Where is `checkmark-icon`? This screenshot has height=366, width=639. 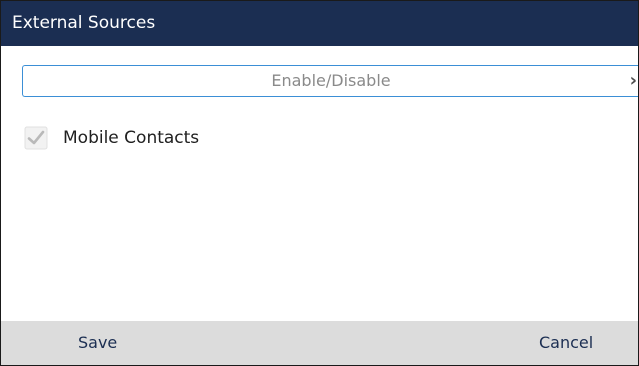
checkmark-icon is located at coordinates (36, 138).